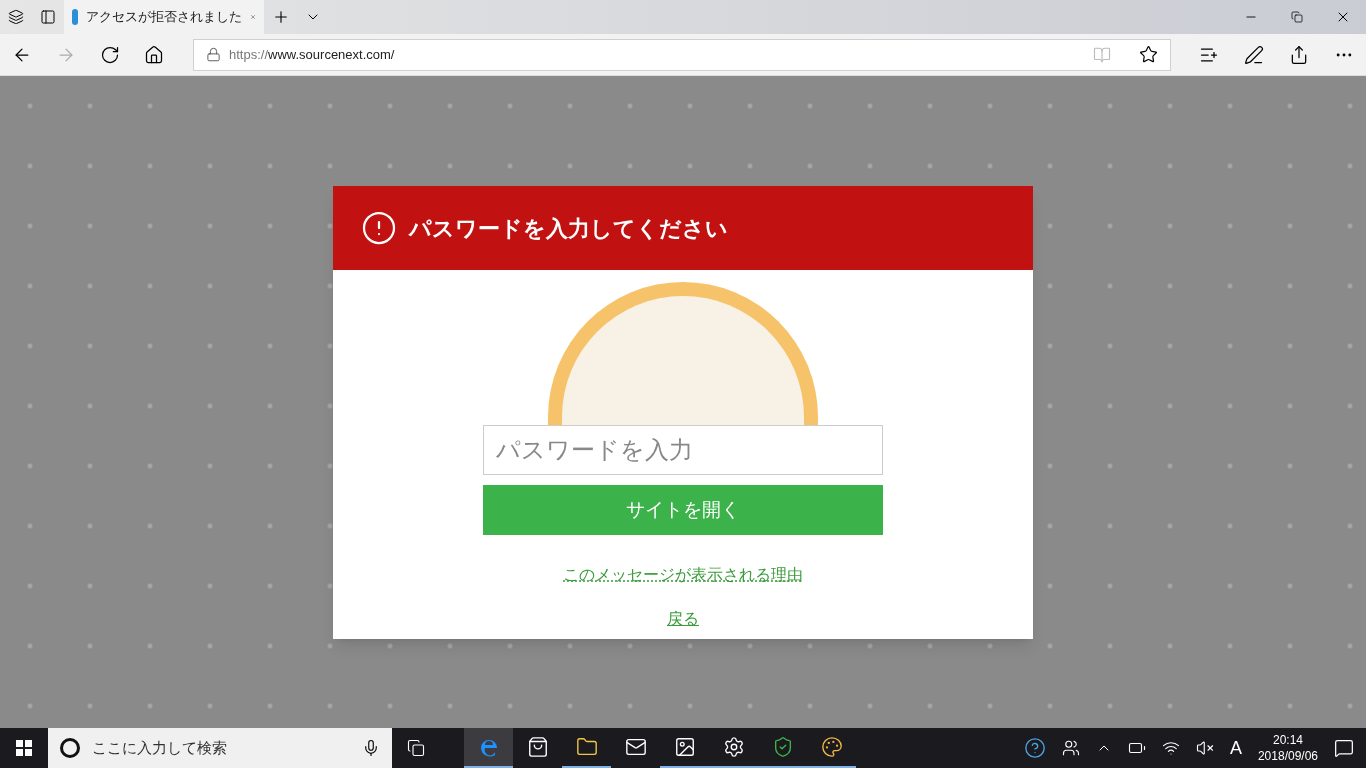 This screenshot has width=1366, height=768. Describe the element at coordinates (312, 54) in the screenshot. I see `url-text: https://www.sourcenext.com/` at that location.